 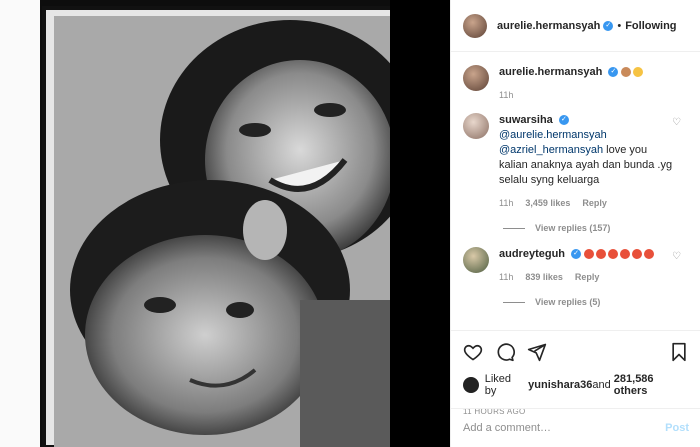 I want to click on share-icon, so click(x=537, y=352).